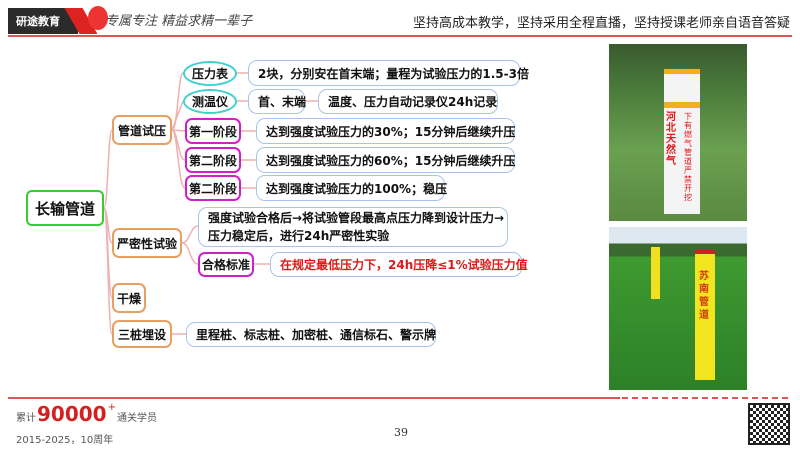  Describe the element at coordinates (314, 398) in the screenshot. I see `footer-divider` at that location.